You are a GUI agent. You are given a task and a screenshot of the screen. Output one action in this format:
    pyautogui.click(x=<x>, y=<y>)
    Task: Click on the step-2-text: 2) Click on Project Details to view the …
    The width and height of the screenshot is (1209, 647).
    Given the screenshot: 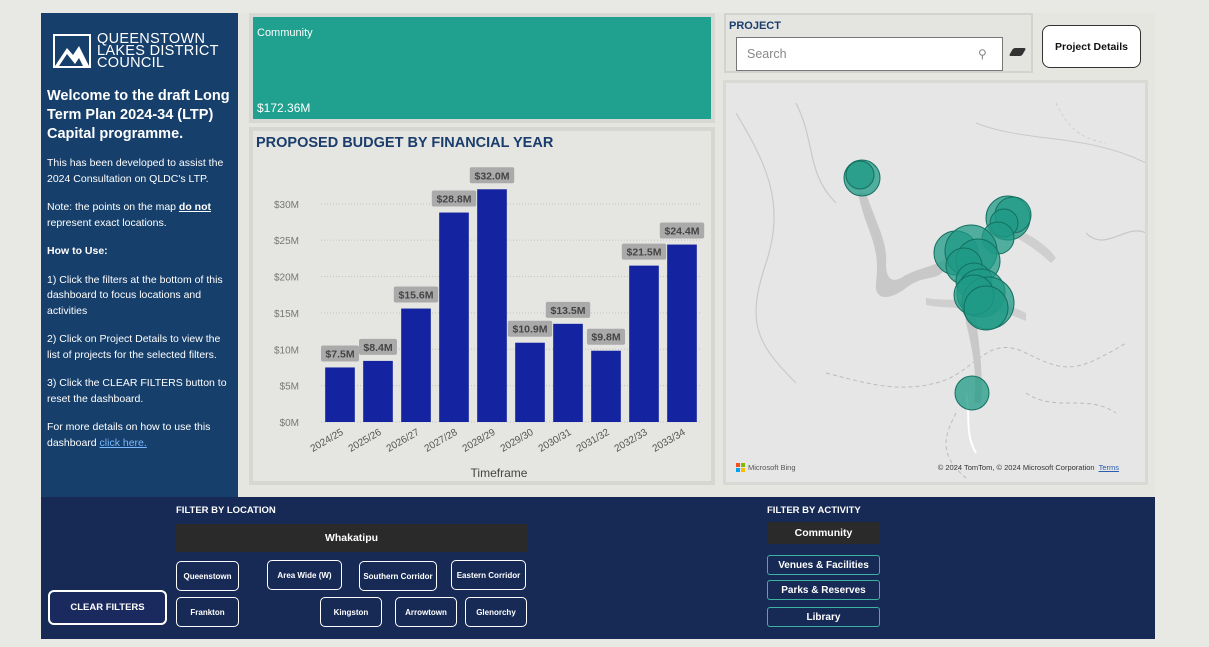 What is the action you would take?
    pyautogui.click(x=134, y=347)
    